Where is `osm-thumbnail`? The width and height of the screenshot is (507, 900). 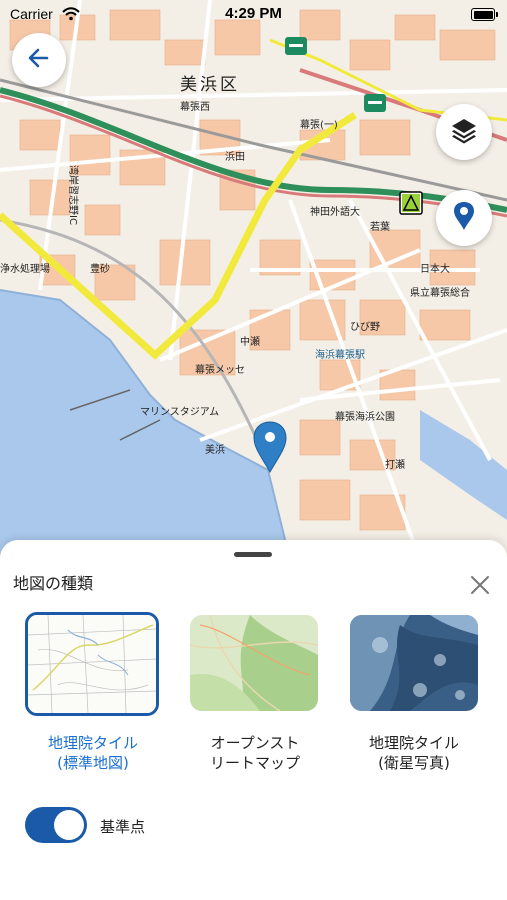
osm-thumbnail is located at coordinates (254, 663).